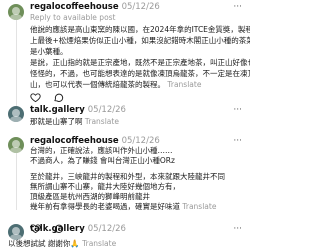 This screenshot has width=320, height=250. What do you see at coordinates (95, 7) in the screenshot?
I see `comment-author: regalocoffeehouse 05/12/26` at bounding box center [95, 7].